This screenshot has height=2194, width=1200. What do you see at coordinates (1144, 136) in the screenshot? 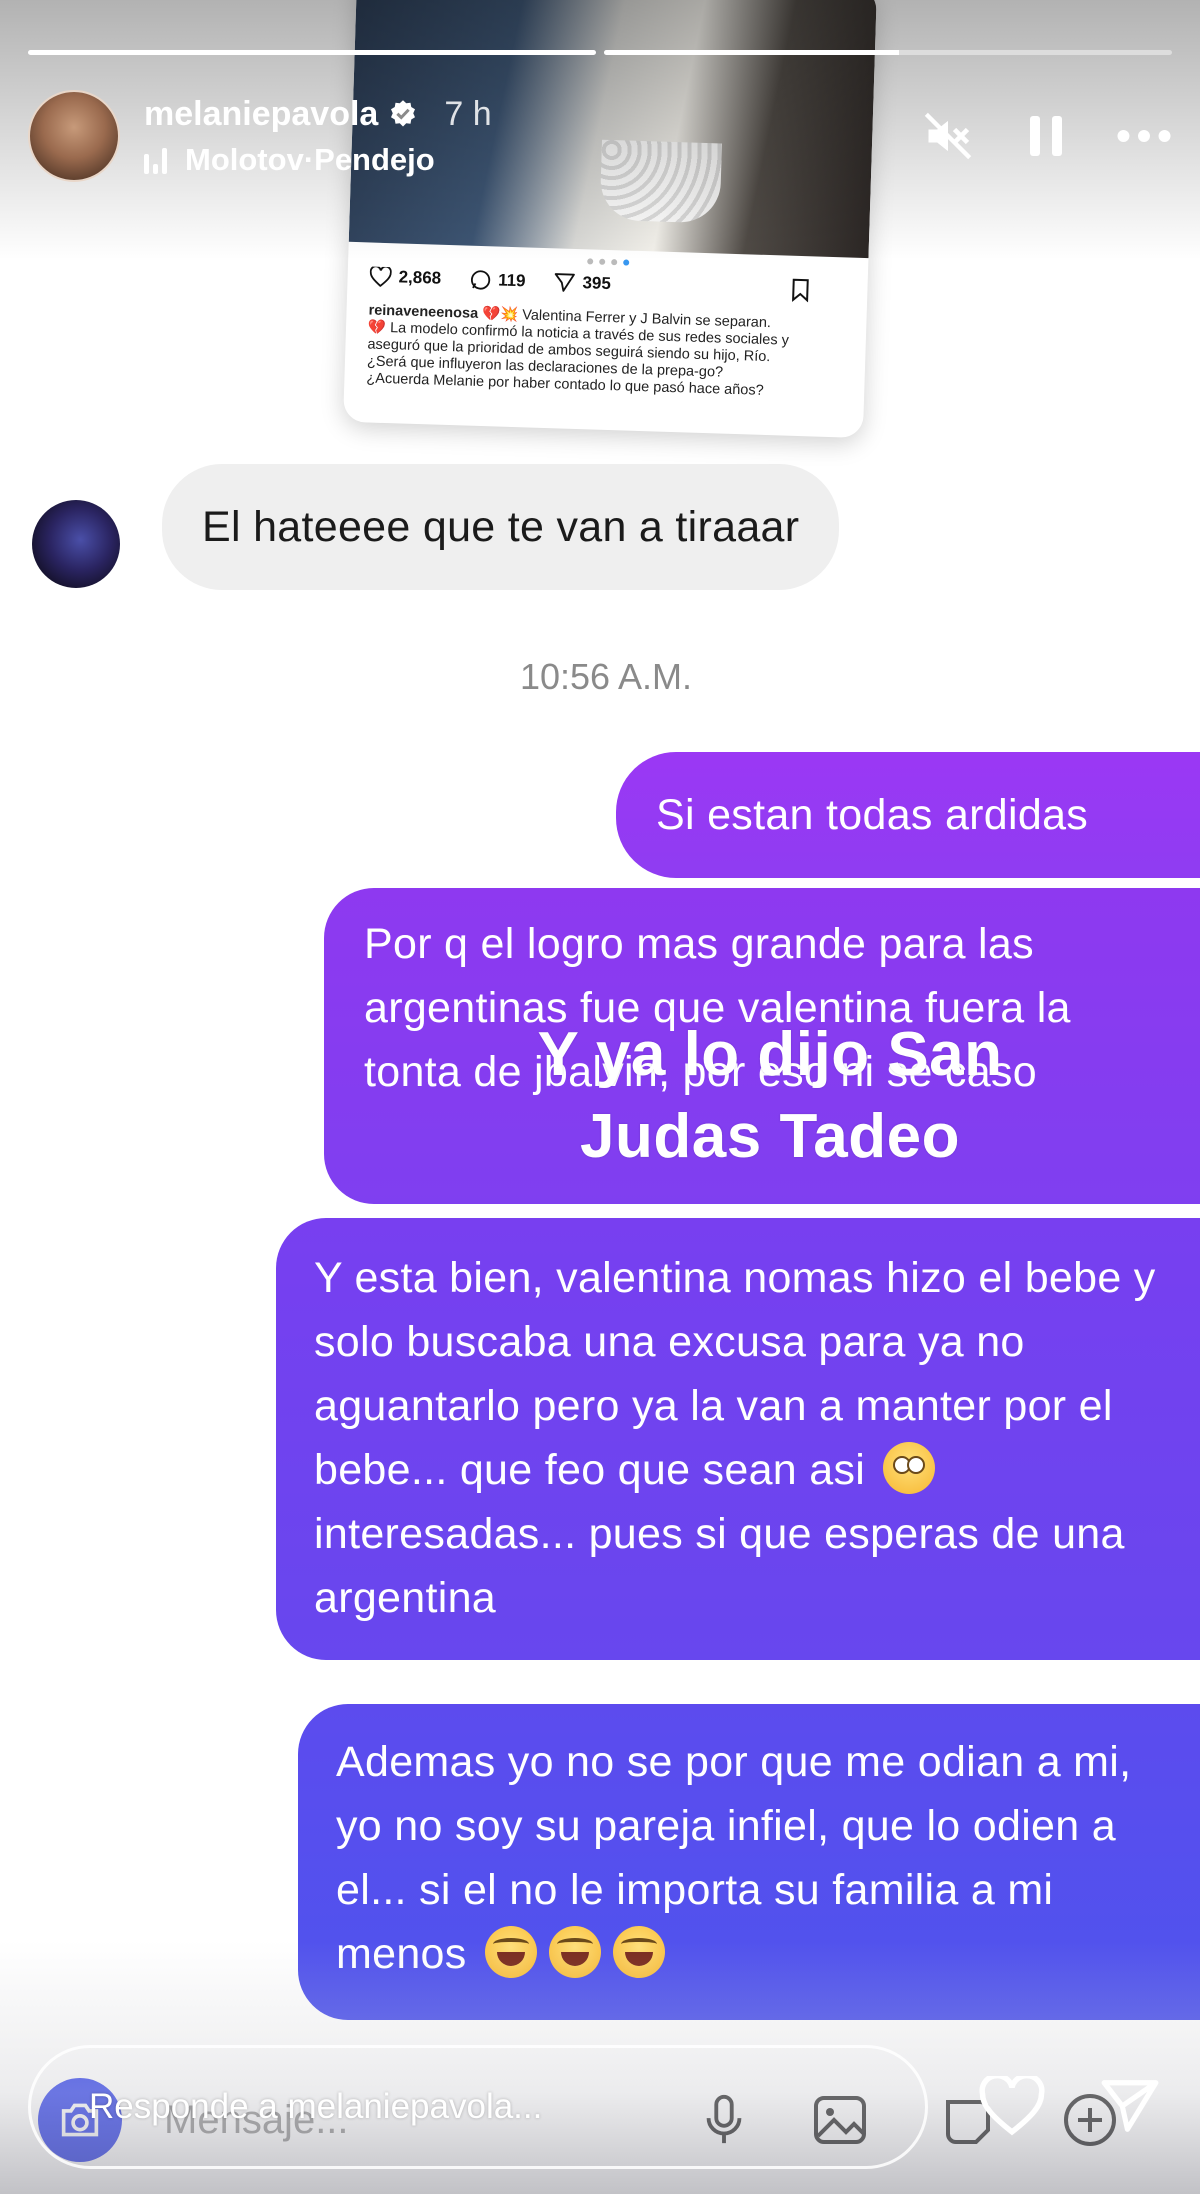
I see `more-horizontal-icon` at bounding box center [1144, 136].